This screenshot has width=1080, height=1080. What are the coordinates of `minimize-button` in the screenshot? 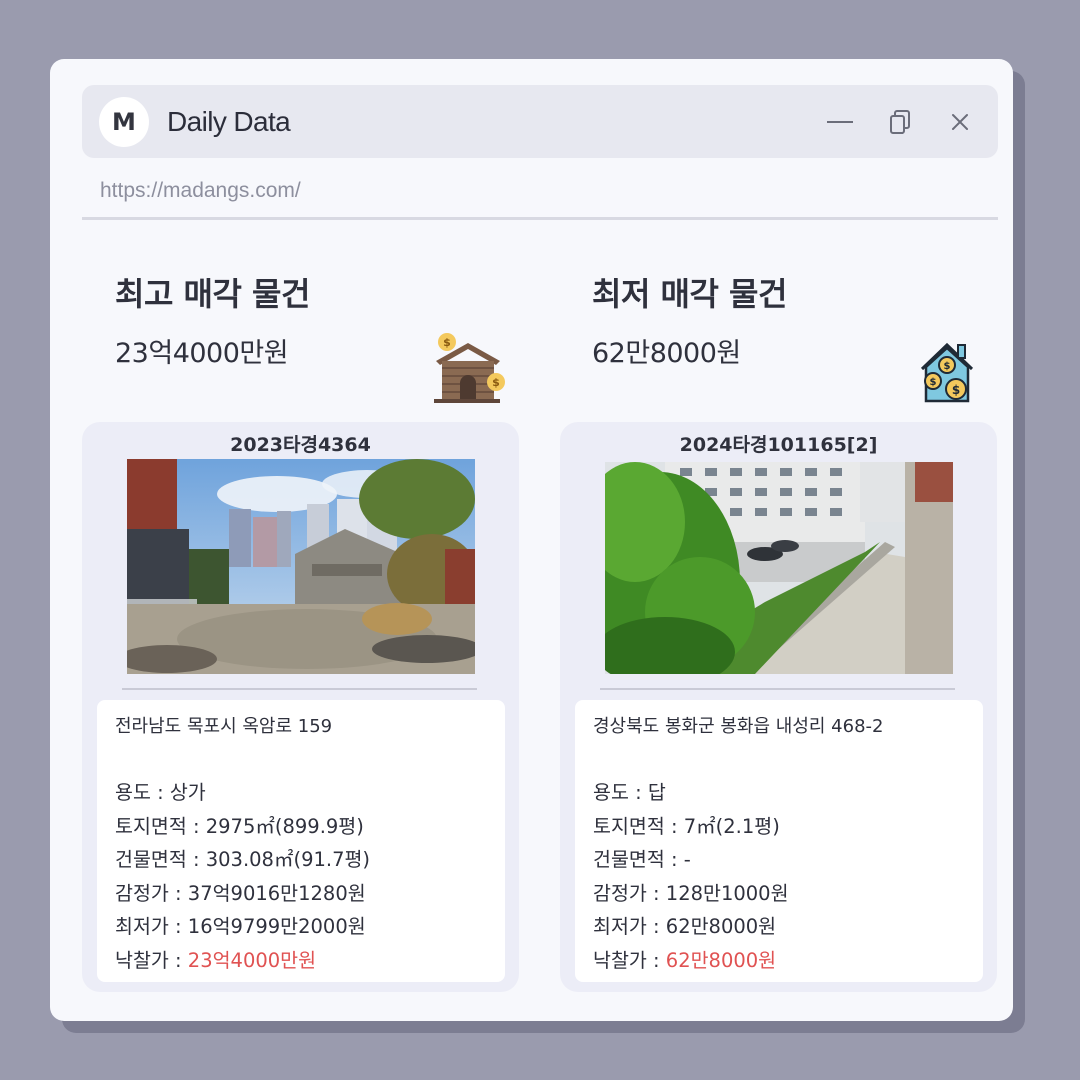 It's located at (840, 122).